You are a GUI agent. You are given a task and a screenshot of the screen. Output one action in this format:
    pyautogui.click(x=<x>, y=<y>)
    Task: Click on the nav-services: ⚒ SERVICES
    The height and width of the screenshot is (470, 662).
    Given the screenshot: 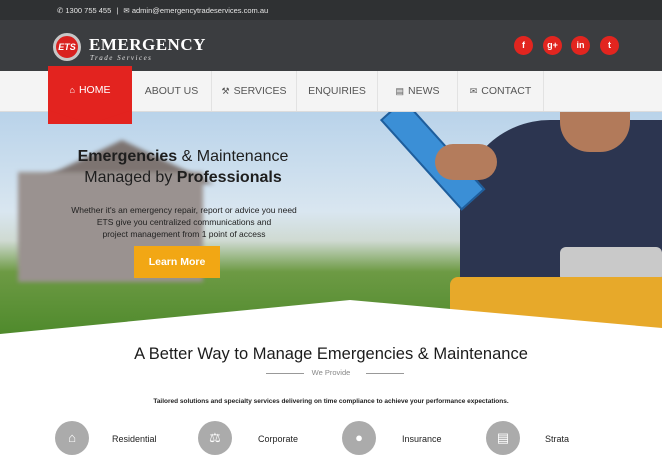 What is the action you would take?
    pyautogui.click(x=254, y=91)
    